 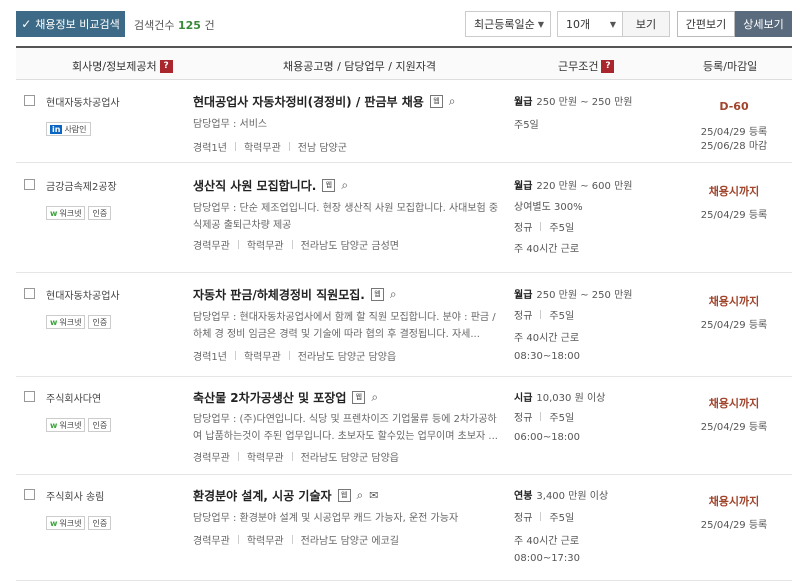 What do you see at coordinates (526, 123) in the screenshot?
I see `work-condition: 주5일` at bounding box center [526, 123].